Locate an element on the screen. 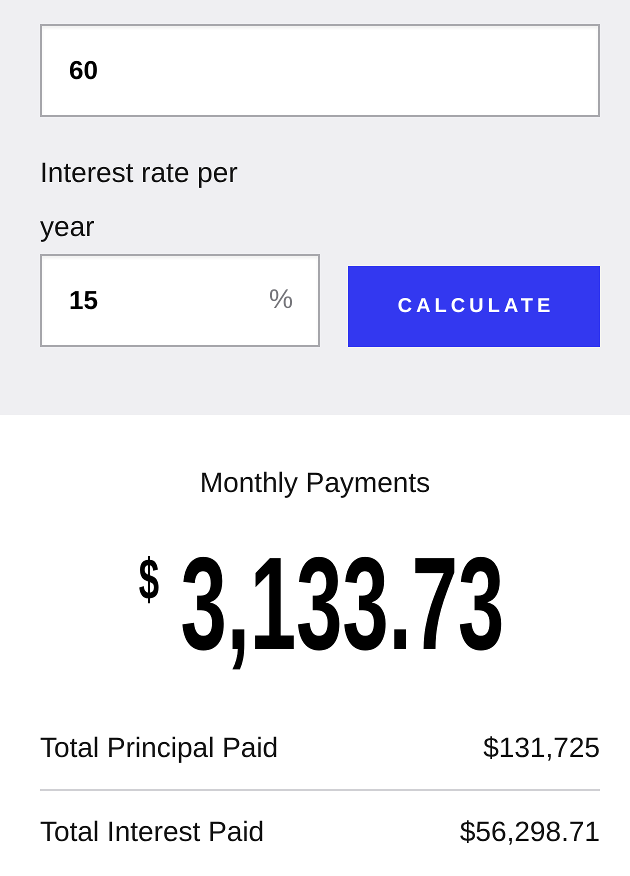  percent-unit: % is located at coordinates (280, 299).